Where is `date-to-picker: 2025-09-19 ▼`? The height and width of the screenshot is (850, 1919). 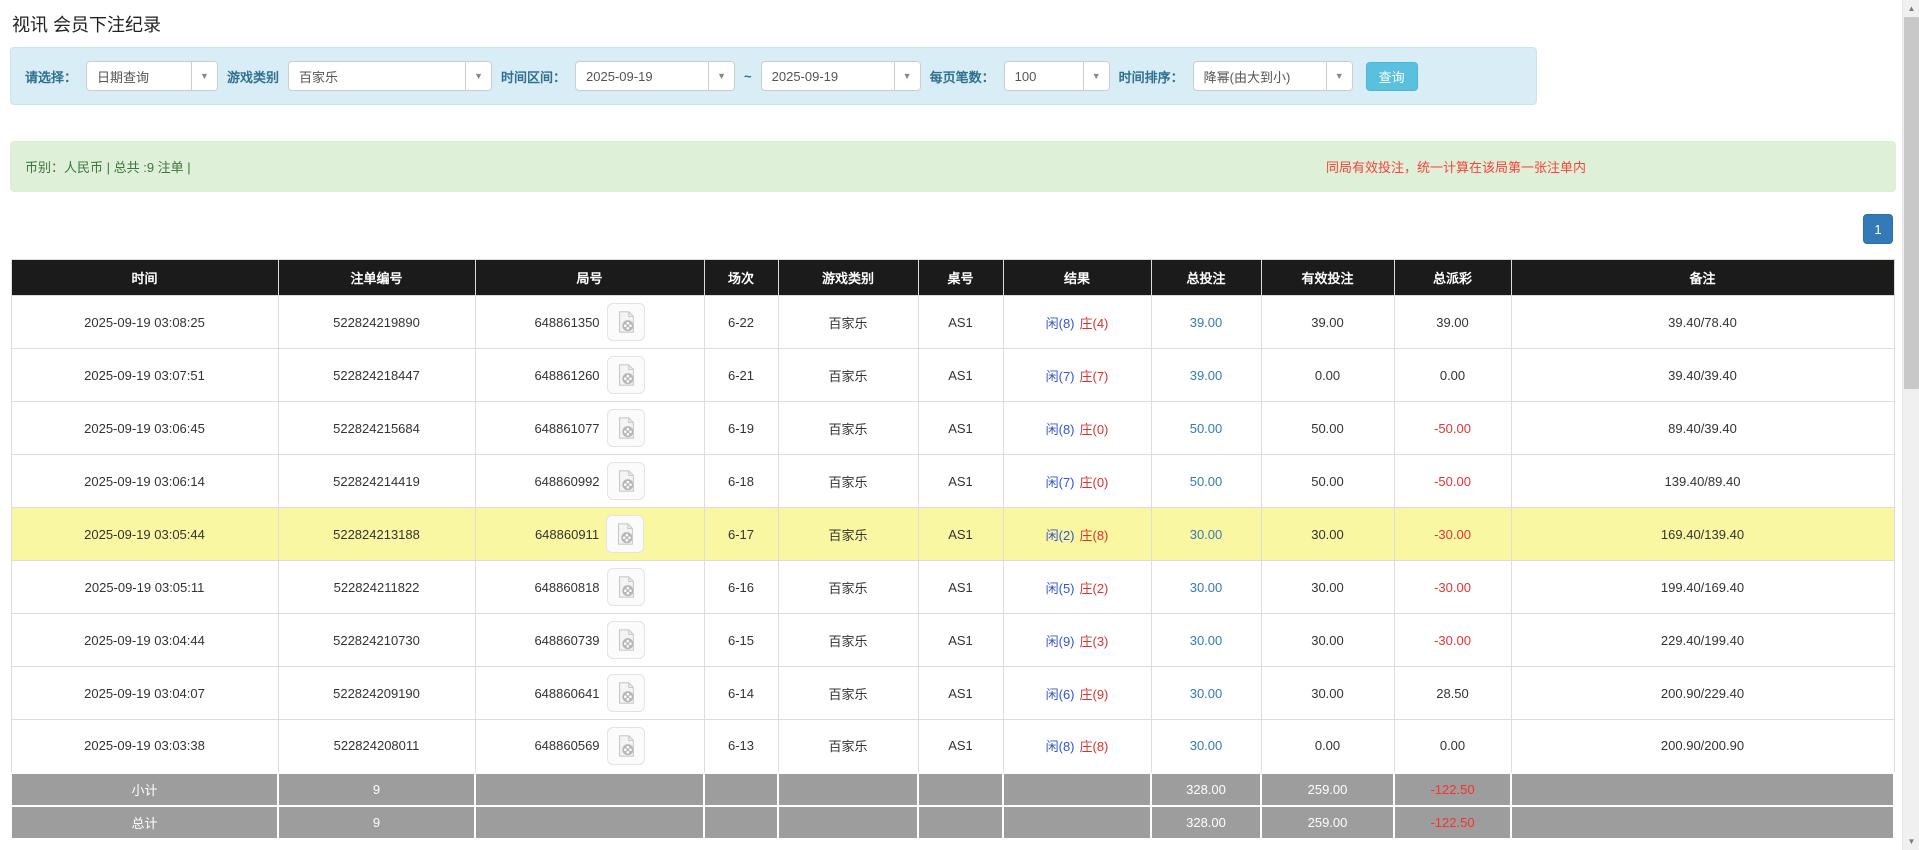
date-to-picker: 2025-09-19 ▼ is located at coordinates (840, 76).